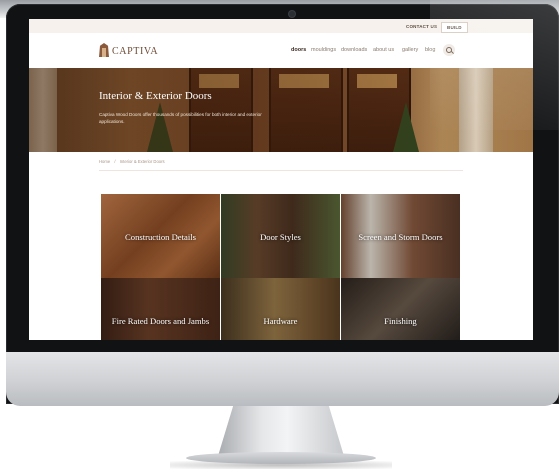  Describe the element at coordinates (281, 170) in the screenshot. I see `section-divider` at that location.